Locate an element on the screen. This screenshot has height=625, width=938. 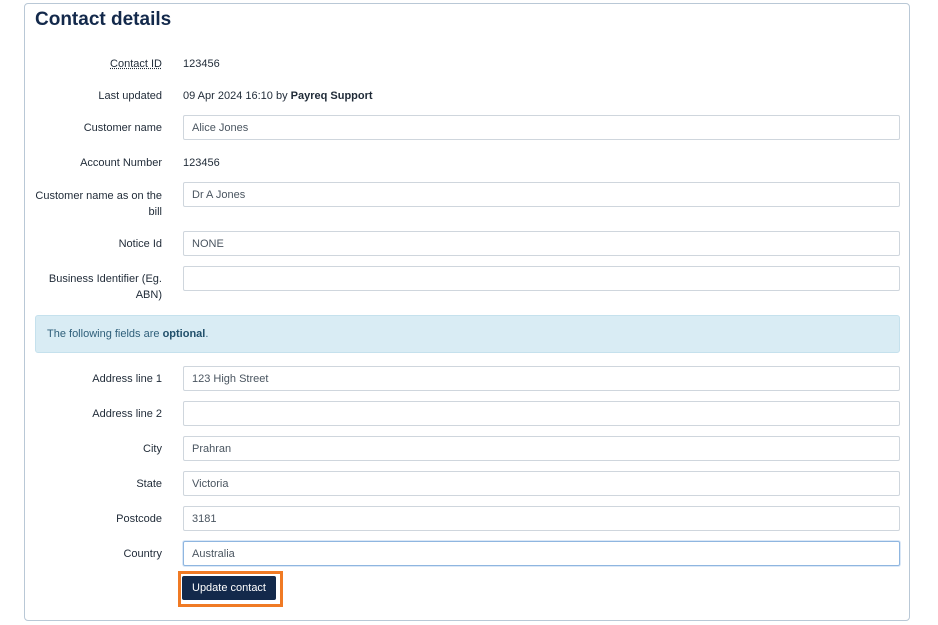
country-input is located at coordinates (541, 553).